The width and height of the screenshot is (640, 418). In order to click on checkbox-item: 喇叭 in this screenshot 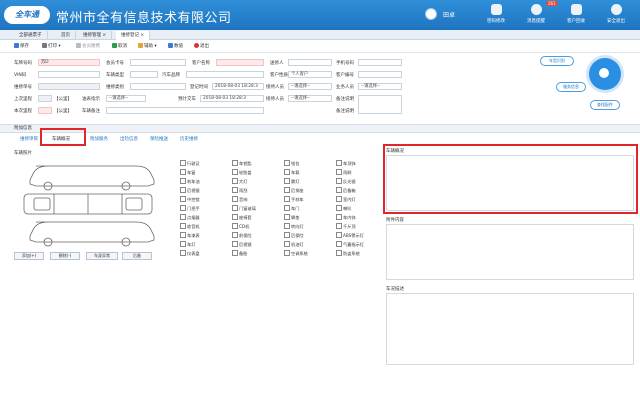, I will do `click(343, 208)`.